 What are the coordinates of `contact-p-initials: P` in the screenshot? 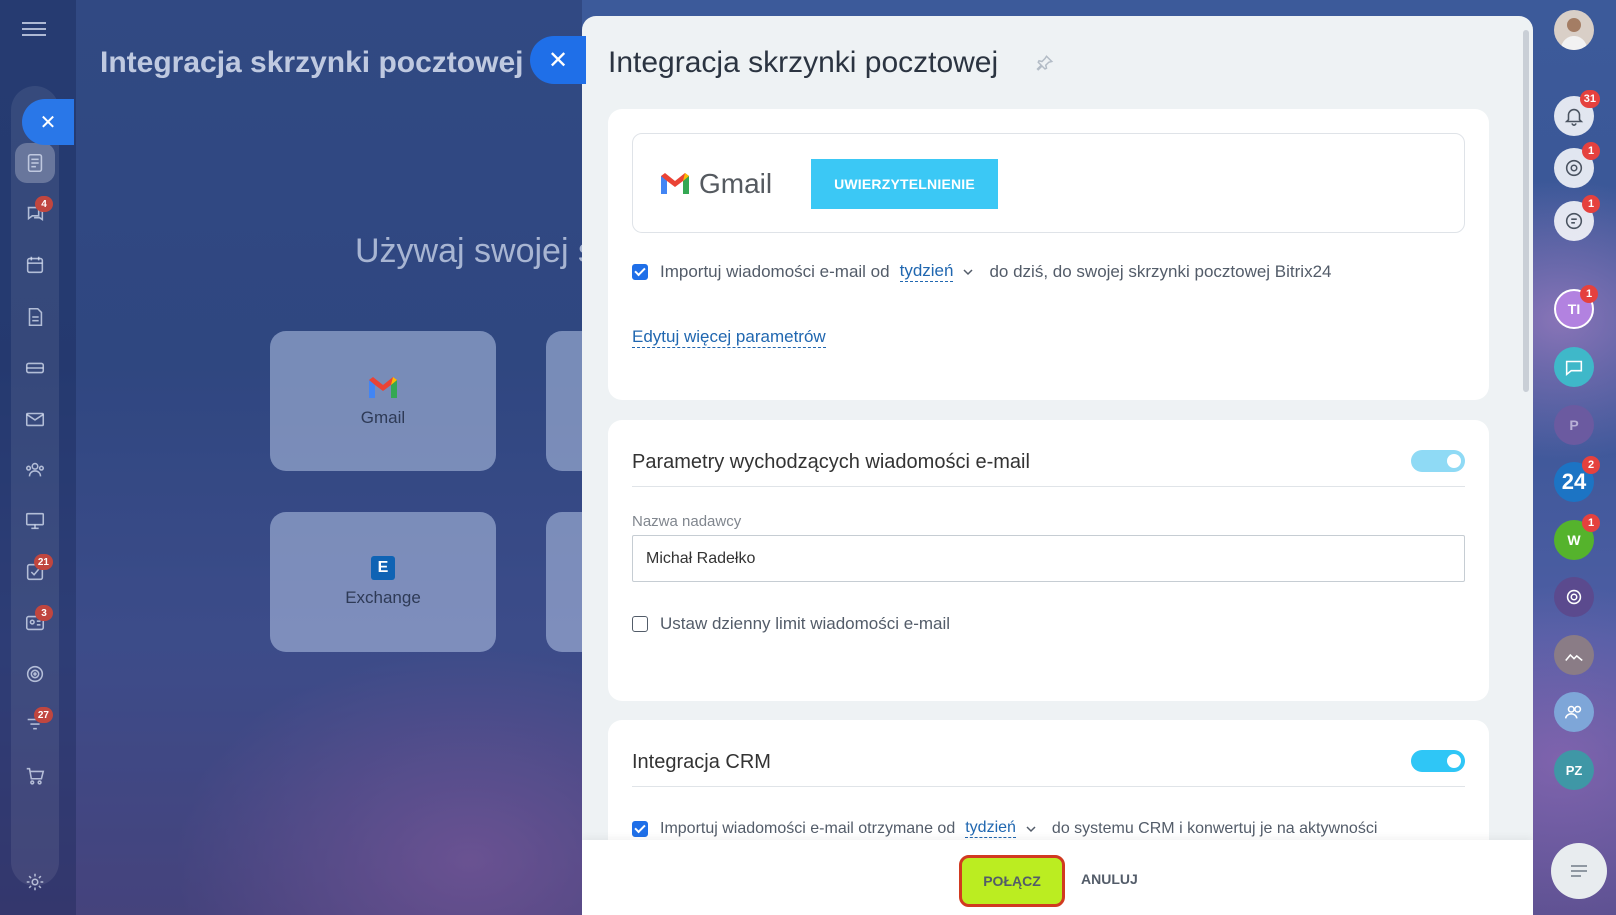 It's located at (1574, 425).